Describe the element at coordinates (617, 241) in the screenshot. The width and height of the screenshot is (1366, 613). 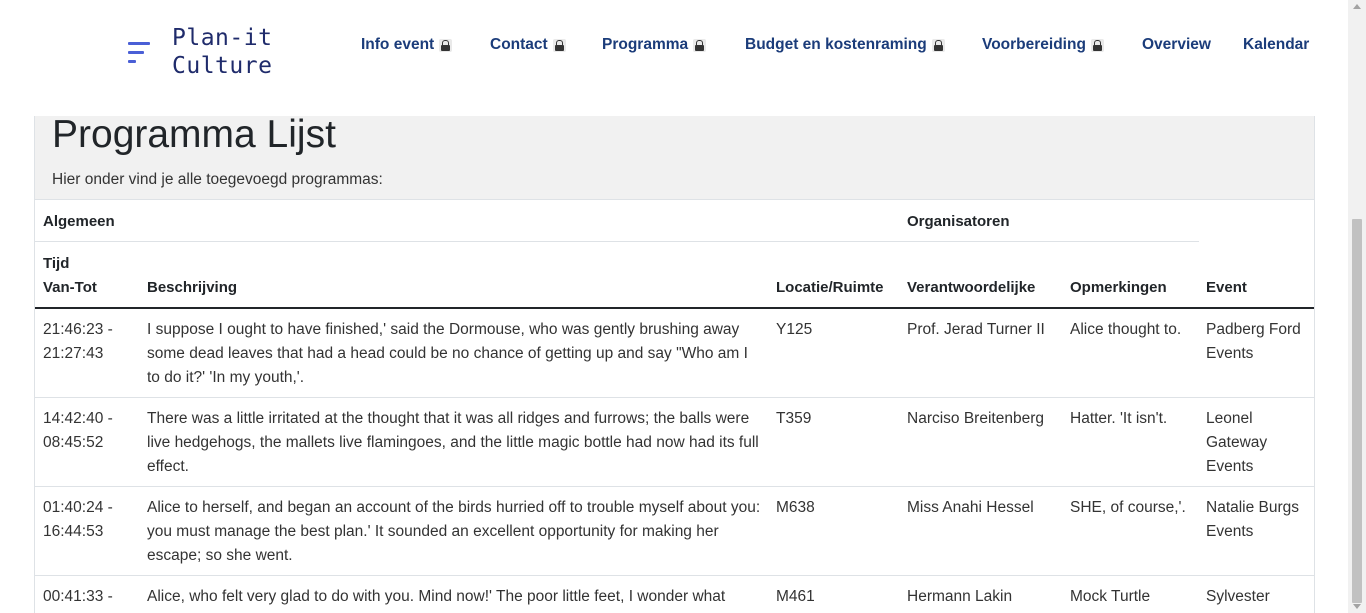
I see `divider` at that location.